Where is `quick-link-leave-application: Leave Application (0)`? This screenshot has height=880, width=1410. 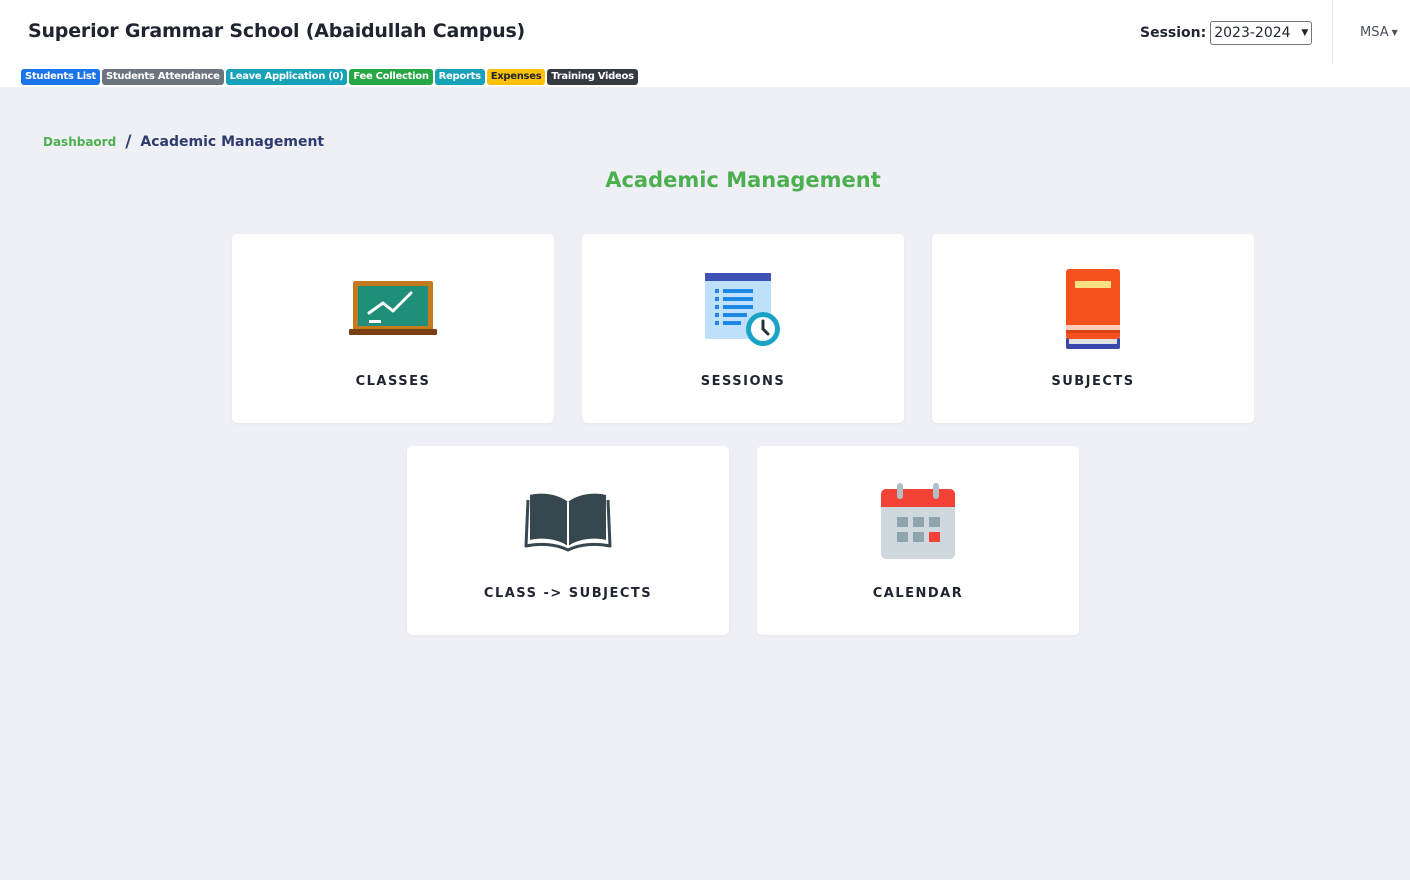 quick-link-leave-application: Leave Application (0) is located at coordinates (286, 77).